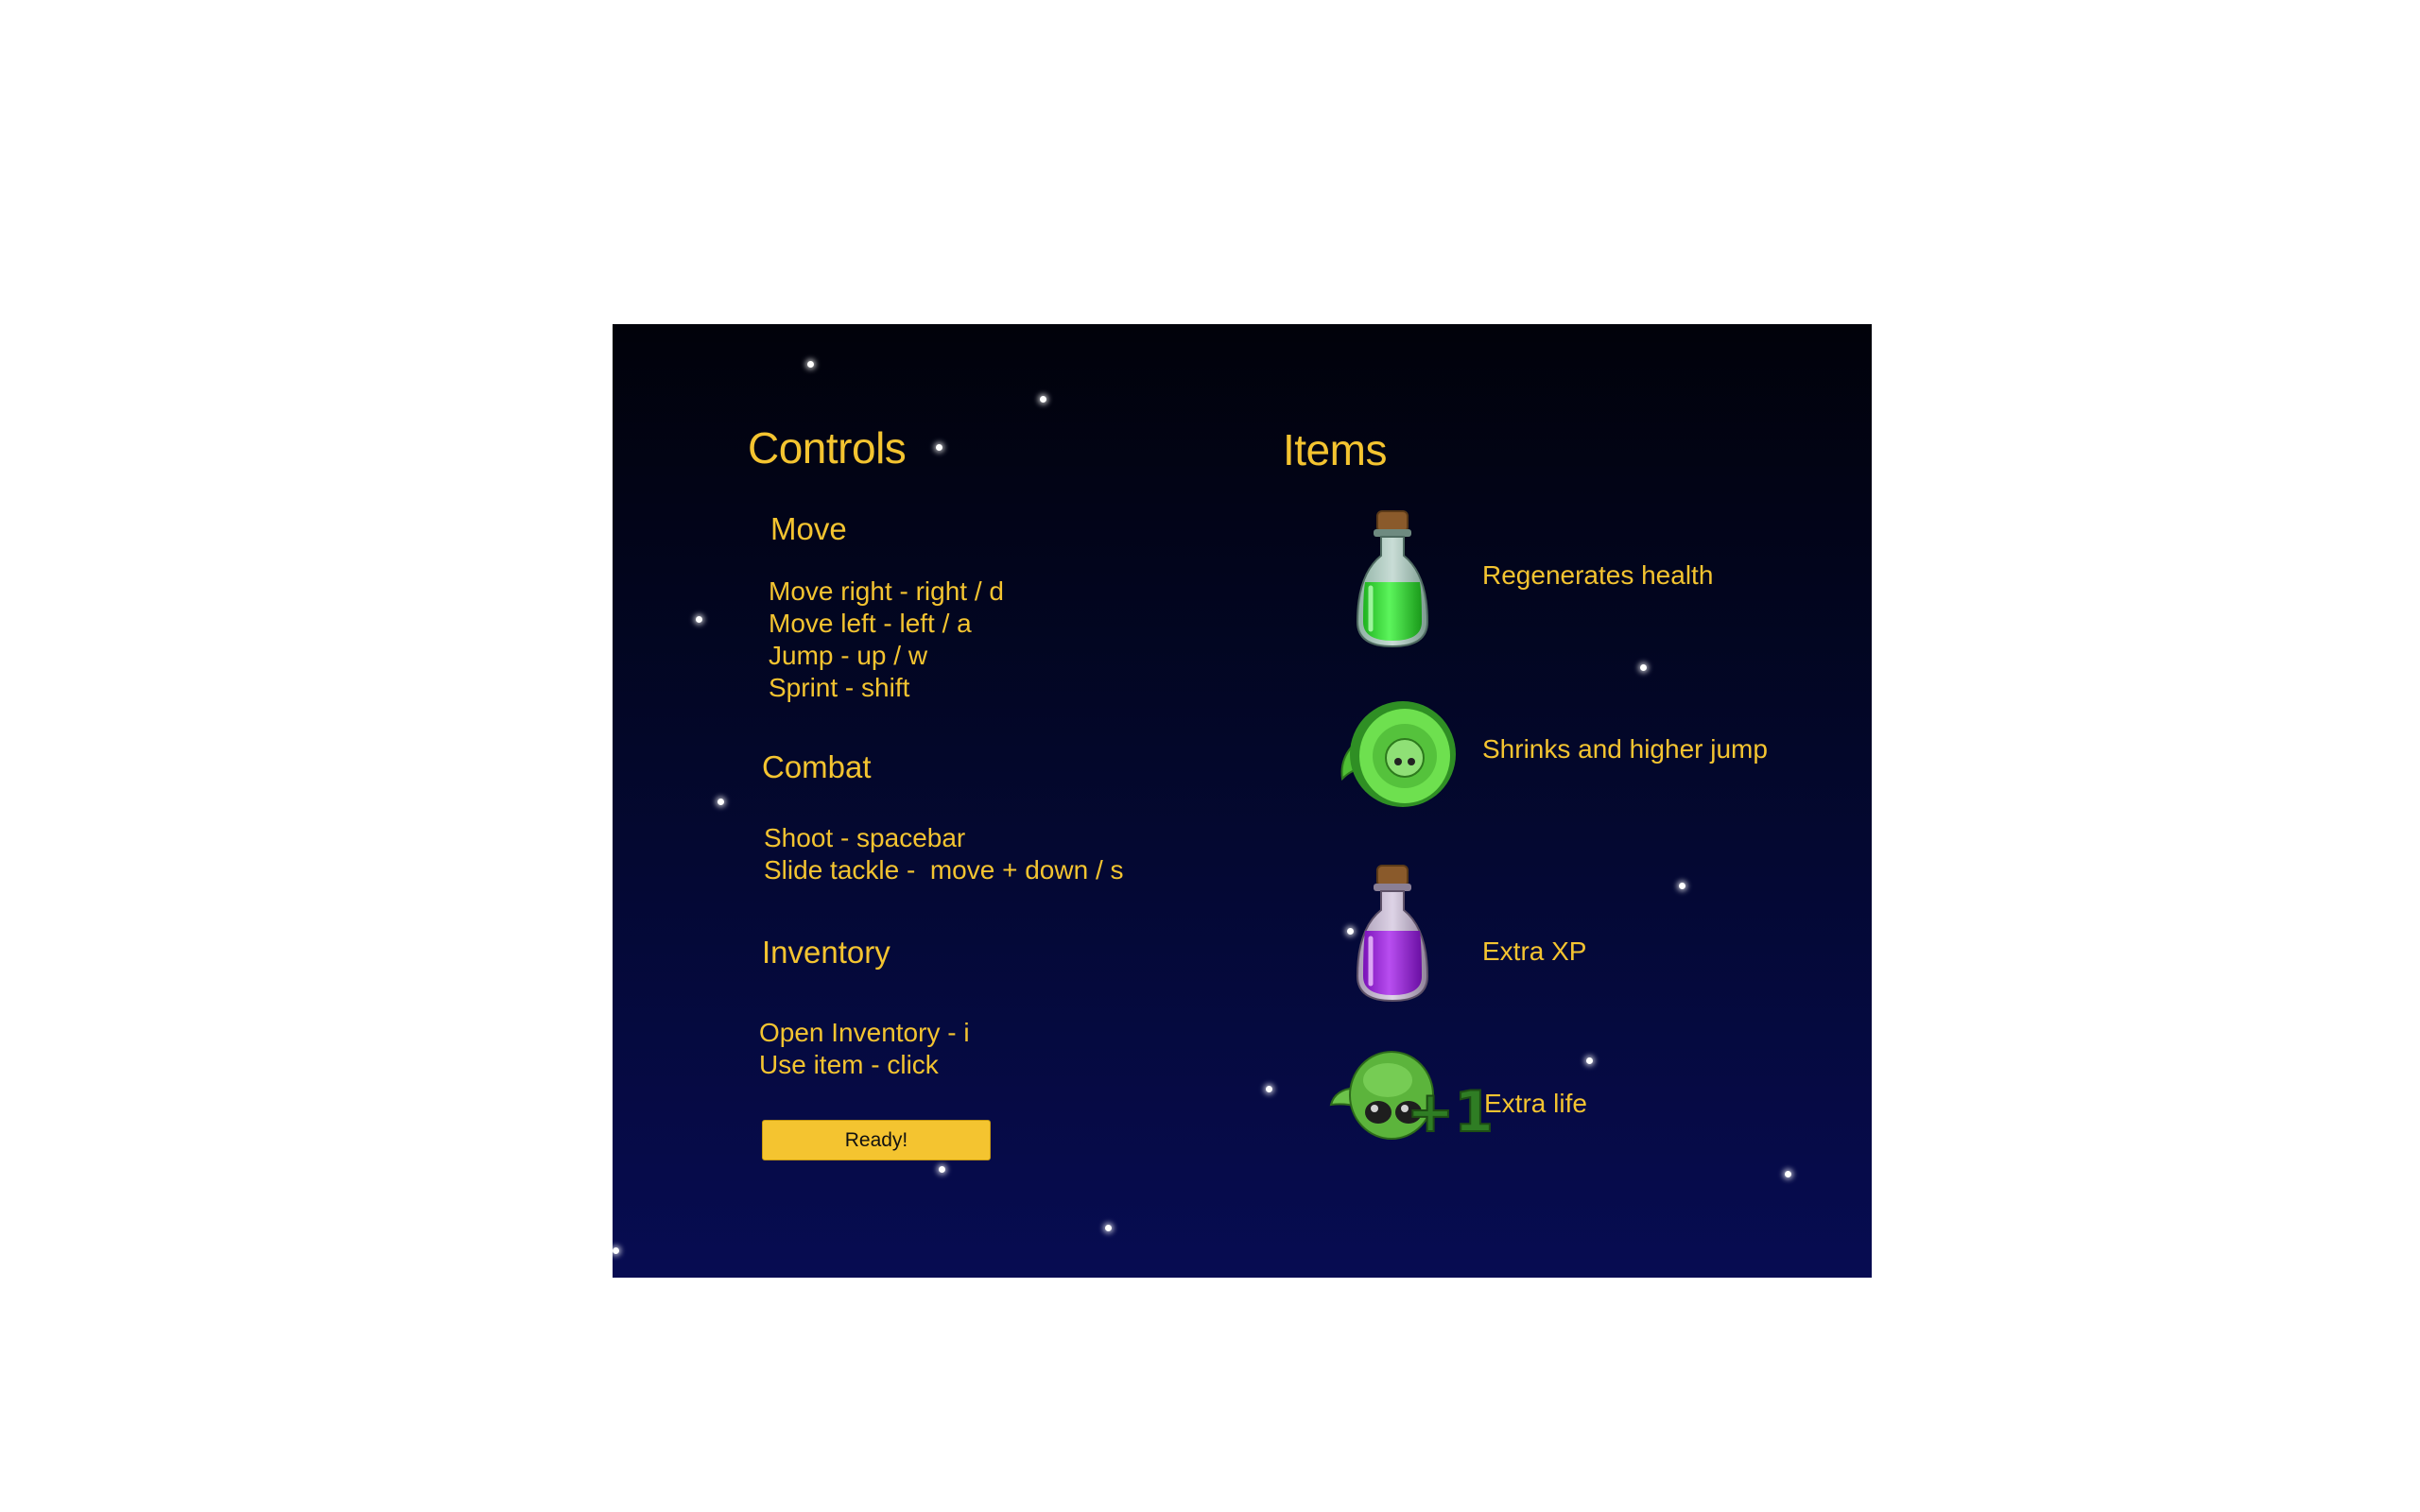  Describe the element at coordinates (1392, 579) in the screenshot. I see `green-potion-icon` at that location.